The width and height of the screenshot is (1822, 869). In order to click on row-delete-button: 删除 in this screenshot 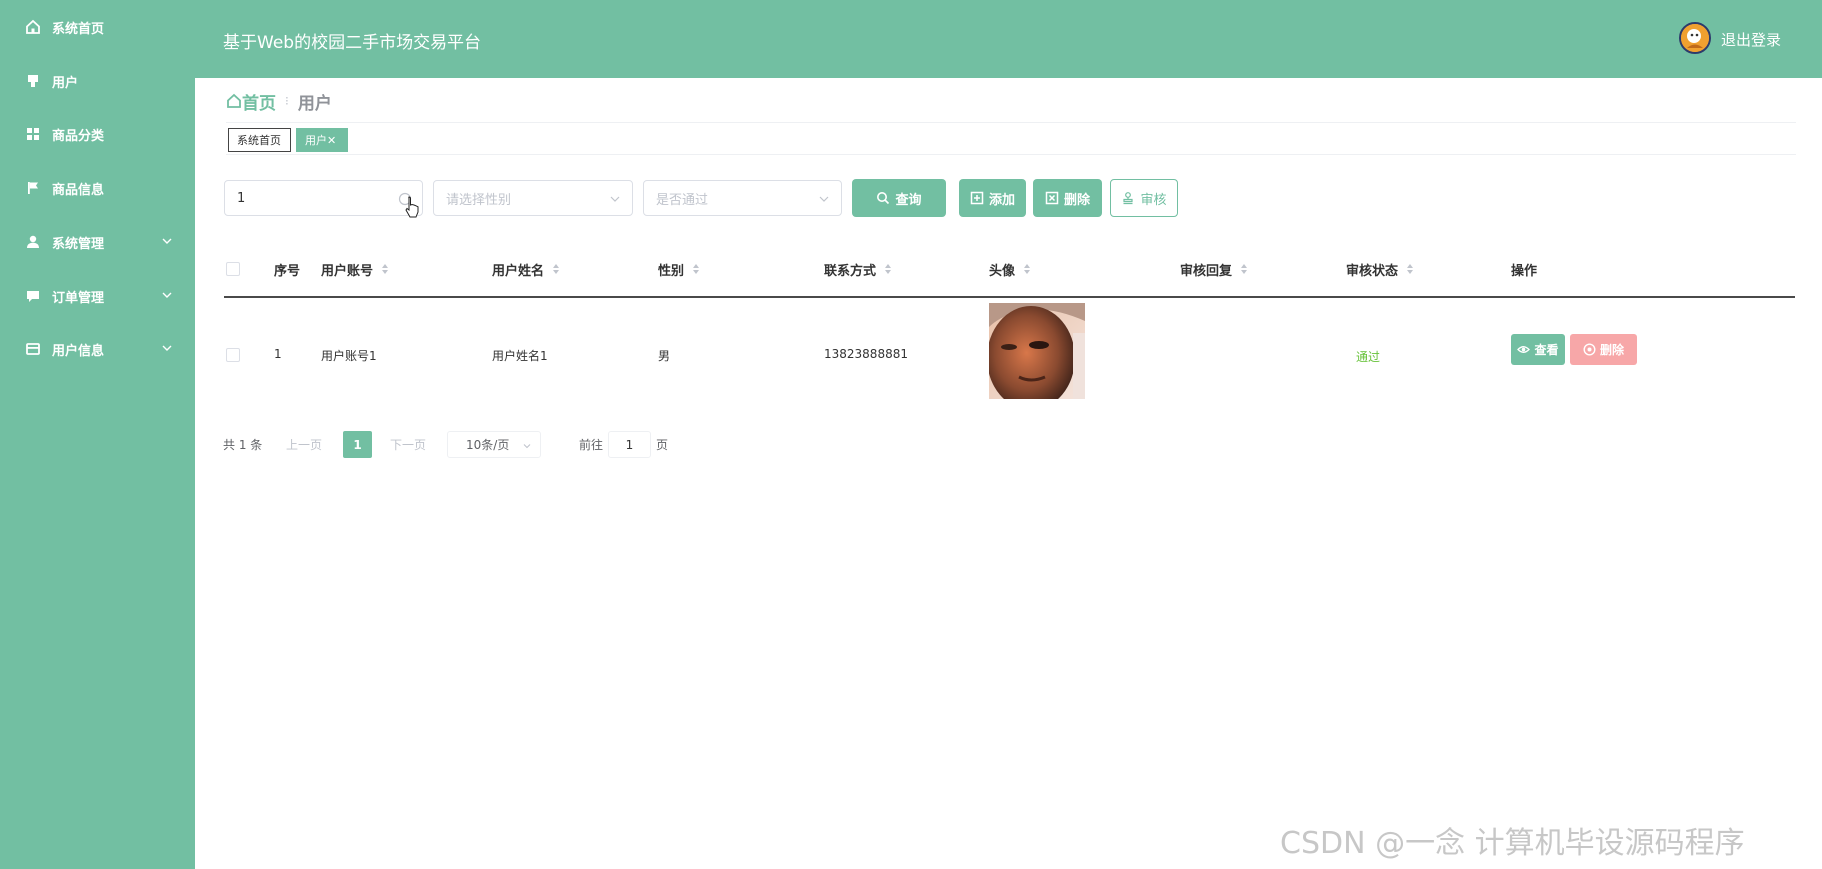, I will do `click(1603, 349)`.